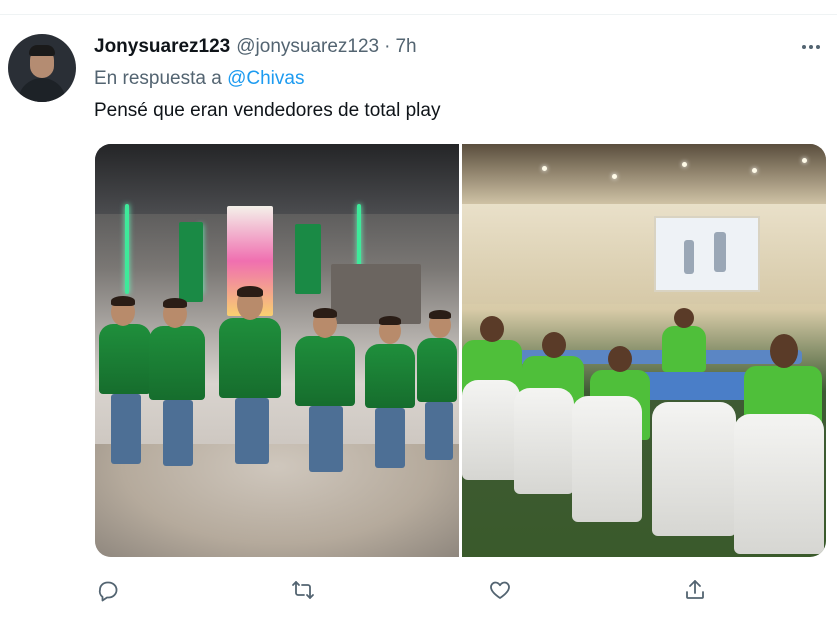  I want to click on store-ceiling, so click(277, 179).